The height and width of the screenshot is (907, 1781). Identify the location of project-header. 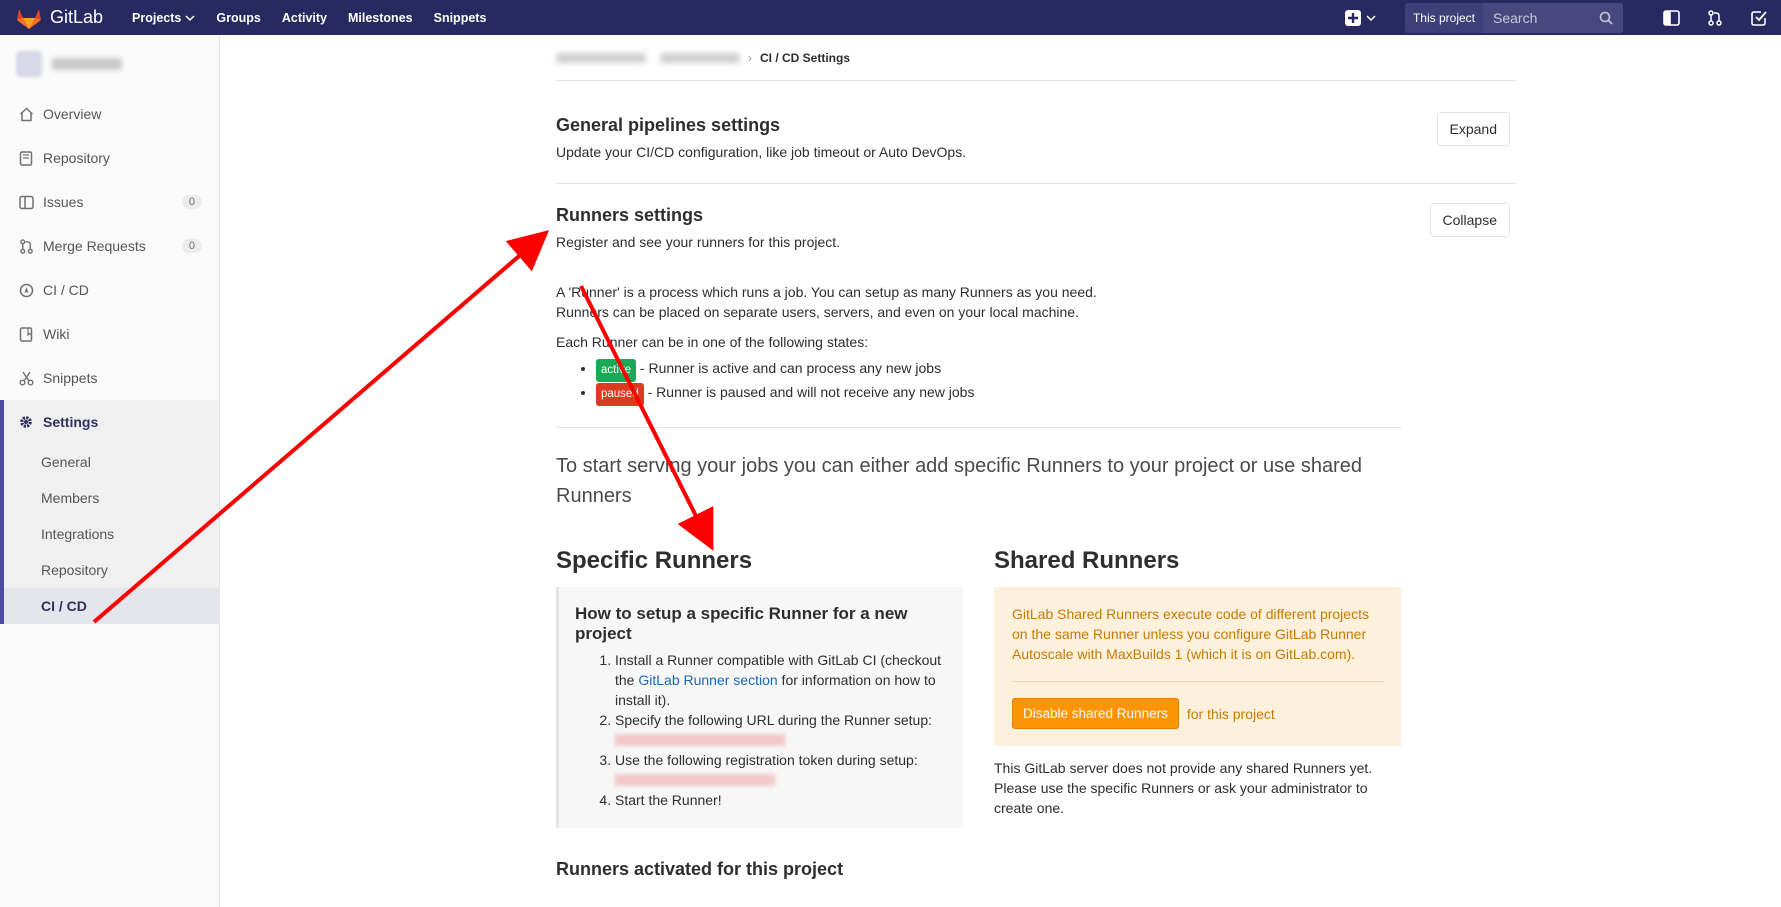
(109, 63).